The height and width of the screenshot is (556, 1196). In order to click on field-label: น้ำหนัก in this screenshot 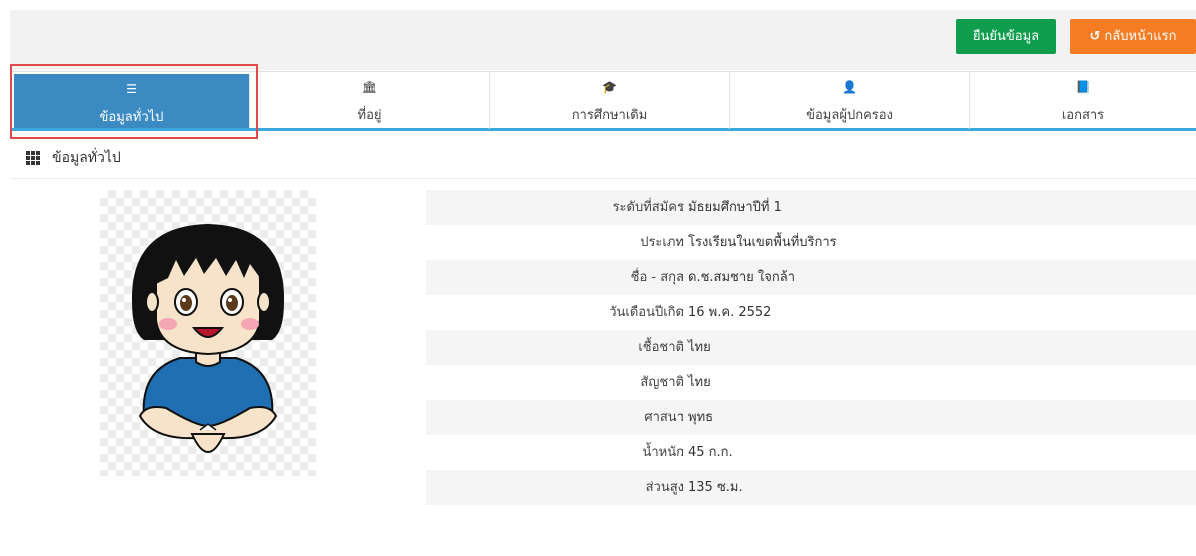, I will do `click(663, 452)`.